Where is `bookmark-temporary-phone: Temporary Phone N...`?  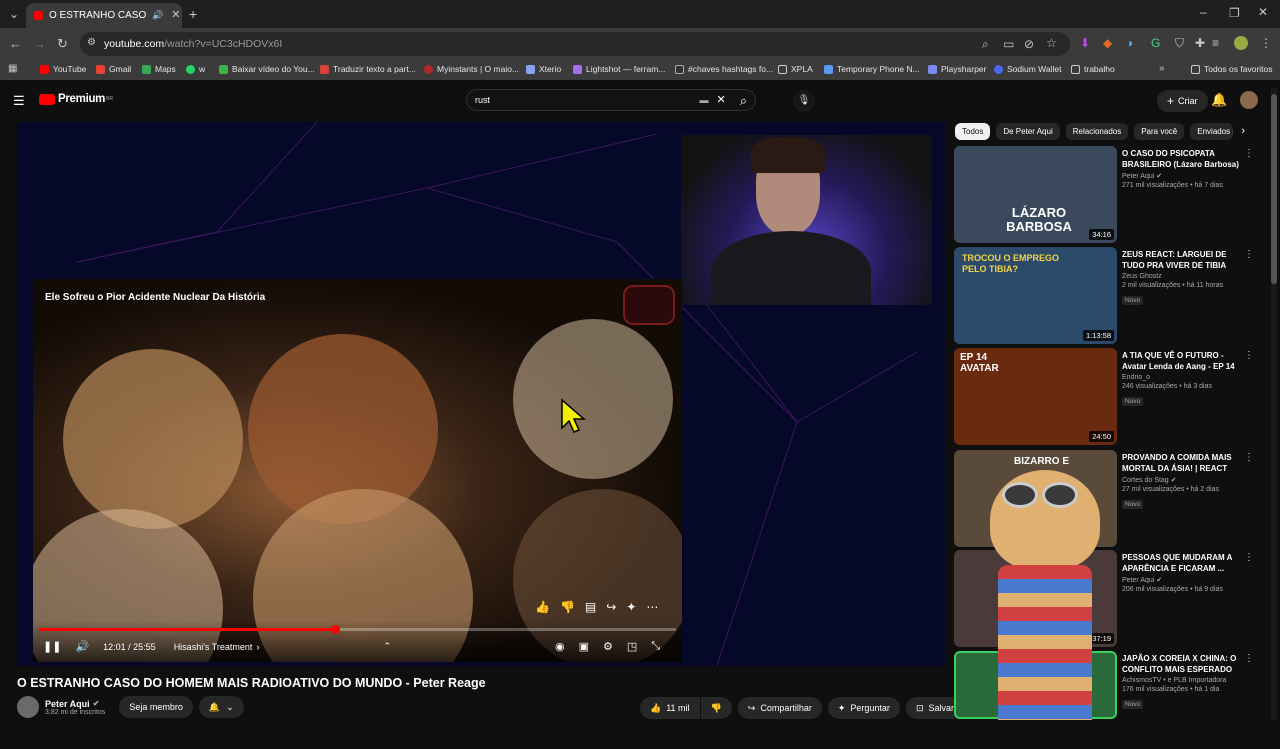
bookmark-temporary-phone: Temporary Phone N... is located at coordinates (872, 69).